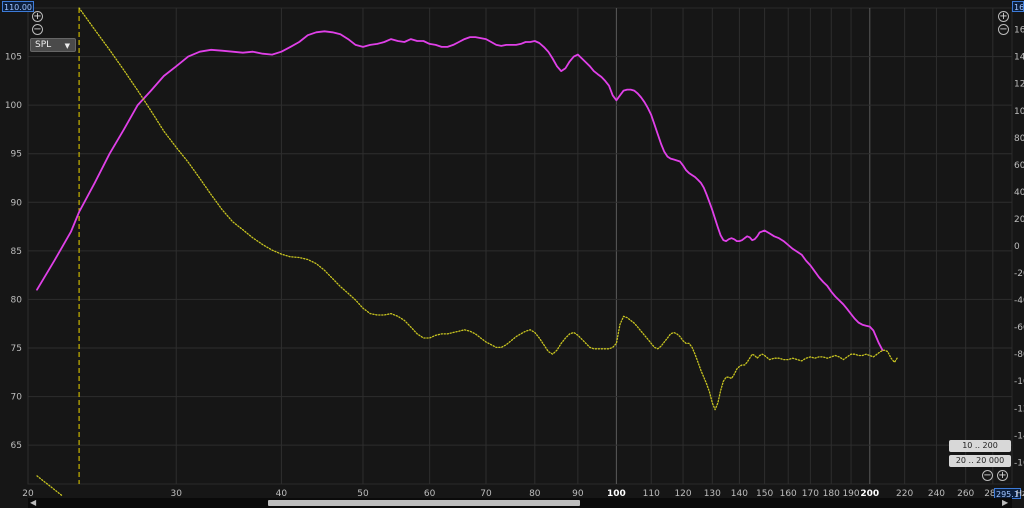 The image size is (1024, 508). What do you see at coordinates (1019, 31) in the screenshot?
I see `y2-tick-label: 160` at bounding box center [1019, 31].